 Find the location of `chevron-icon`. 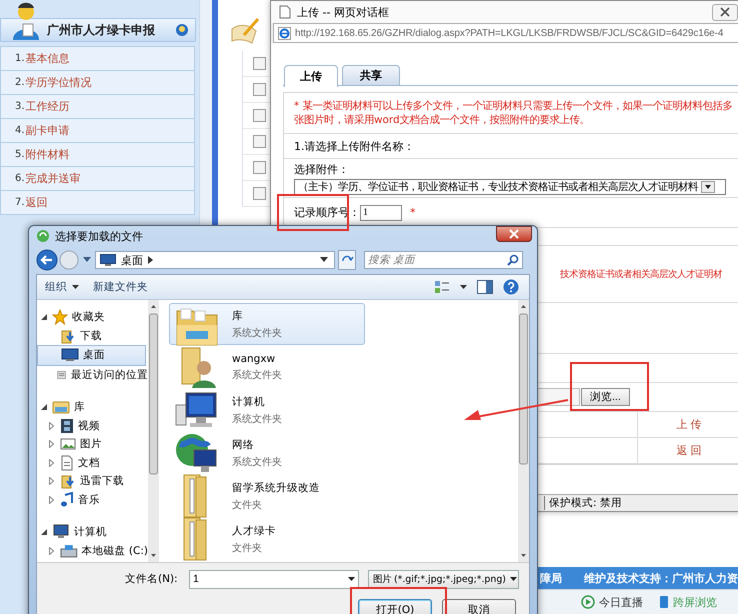

chevron-icon is located at coordinates (150, 260).